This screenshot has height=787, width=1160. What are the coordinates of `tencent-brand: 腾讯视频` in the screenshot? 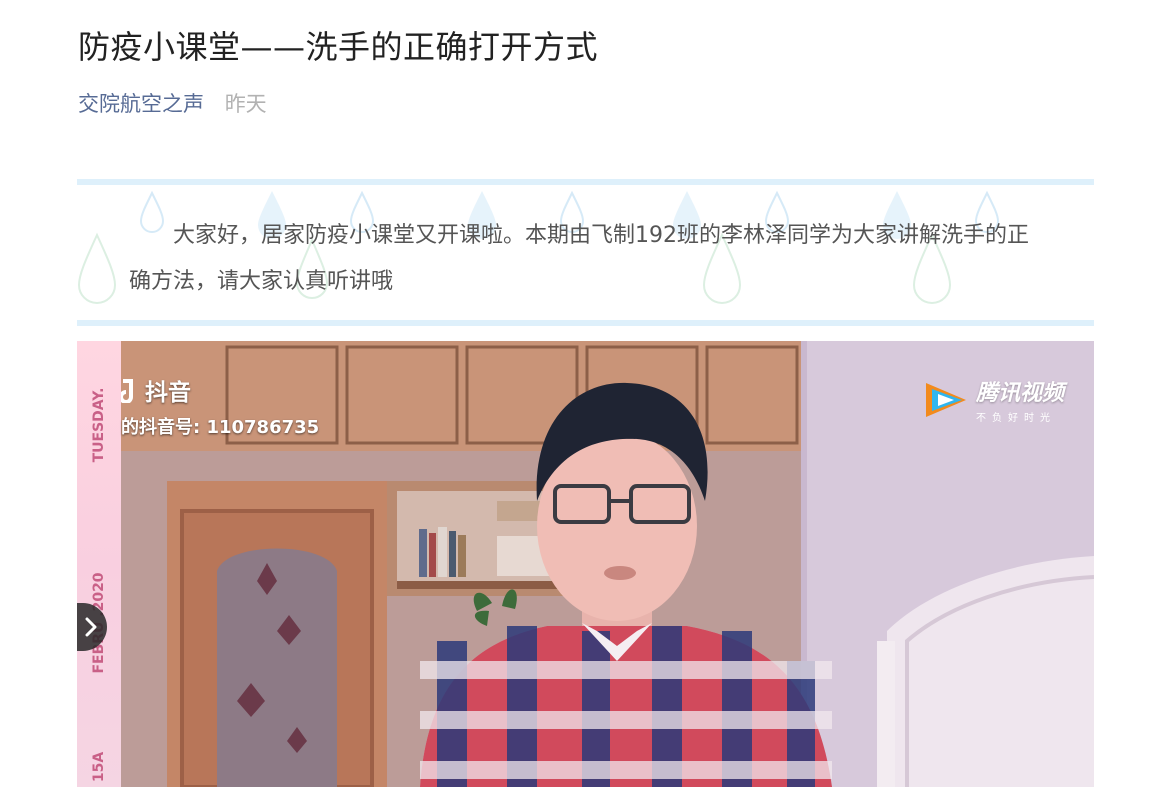 It's located at (1019, 393).